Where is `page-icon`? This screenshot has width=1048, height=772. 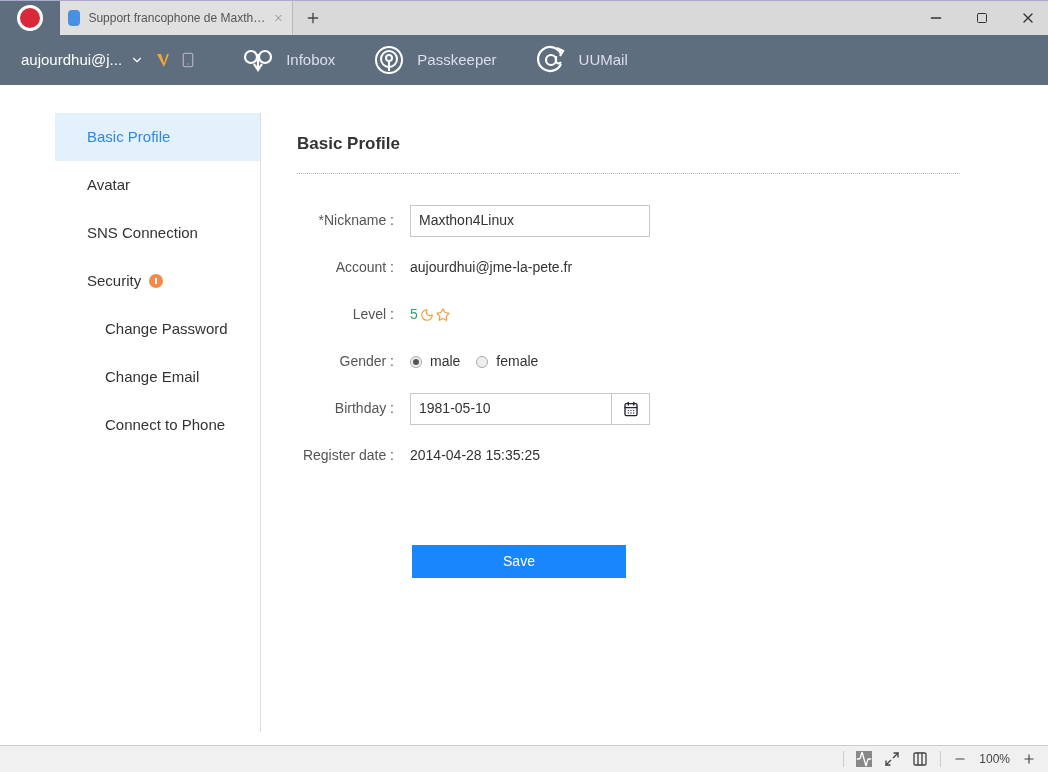
page-icon is located at coordinates (74, 18).